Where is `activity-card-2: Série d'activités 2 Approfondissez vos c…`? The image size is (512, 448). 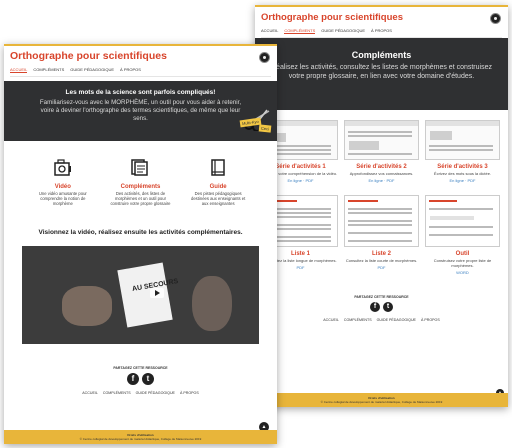 activity-card-2: Série d'activités 2 Approfondissez vos c… is located at coordinates (381, 151).